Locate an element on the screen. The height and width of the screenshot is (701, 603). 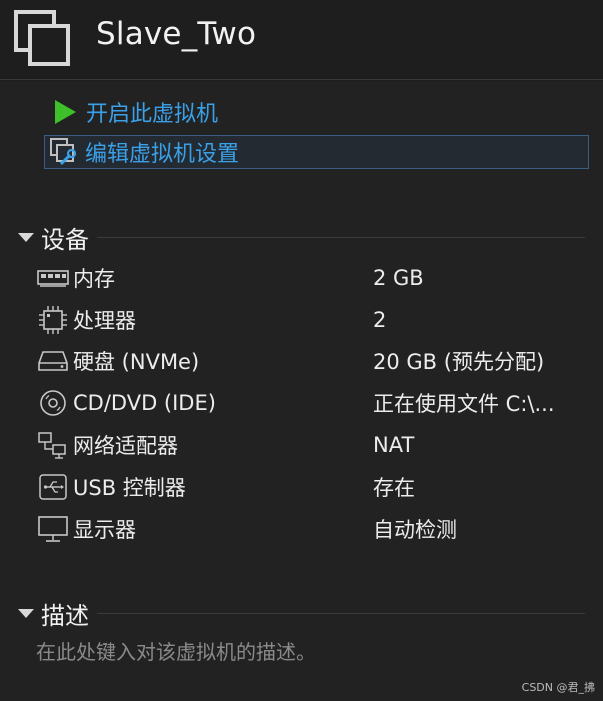
device-name: 硬盘 (NVMe) is located at coordinates (136, 362).